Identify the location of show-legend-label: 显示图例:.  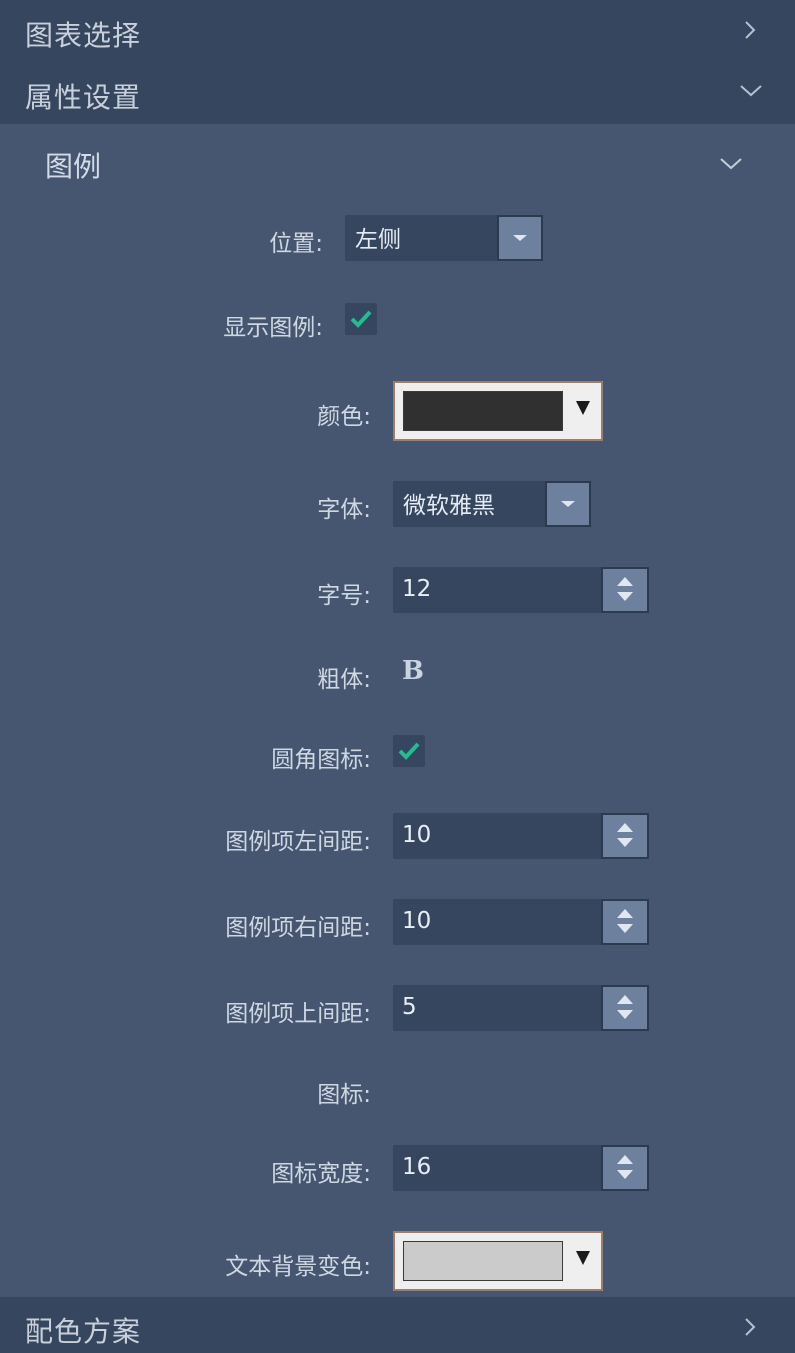
(273, 328).